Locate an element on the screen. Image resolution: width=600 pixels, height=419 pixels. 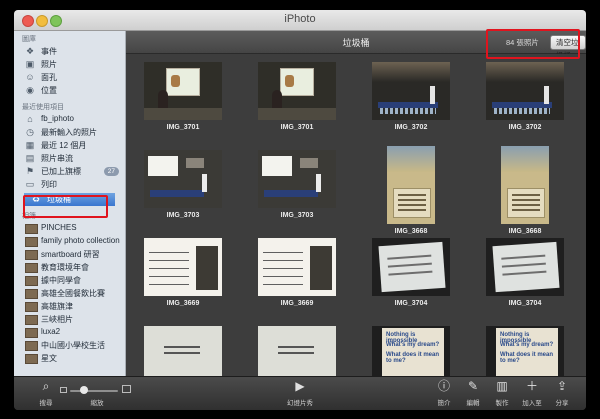
album-item: 星文 is located at coordinates (70, 358).